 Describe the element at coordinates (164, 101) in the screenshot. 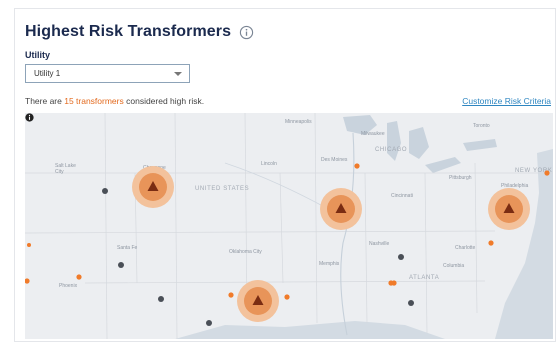

I see `summary-suffix: considered high risk.` at that location.